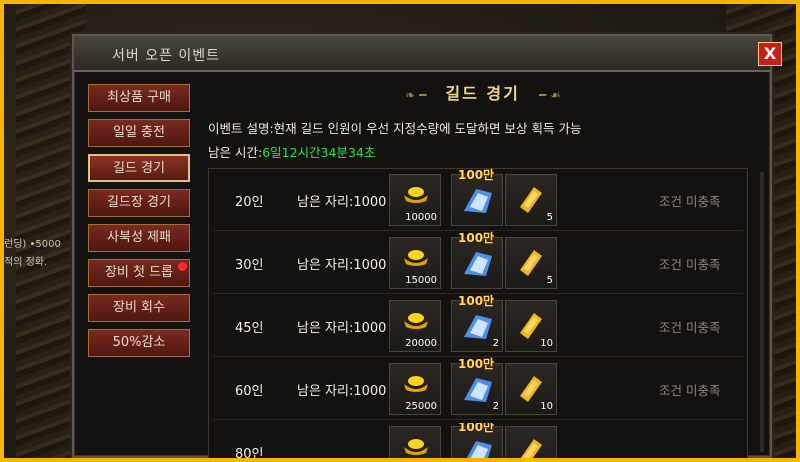  What do you see at coordinates (249, 328) in the screenshot?
I see `tier-label: 45인` at bounding box center [249, 328].